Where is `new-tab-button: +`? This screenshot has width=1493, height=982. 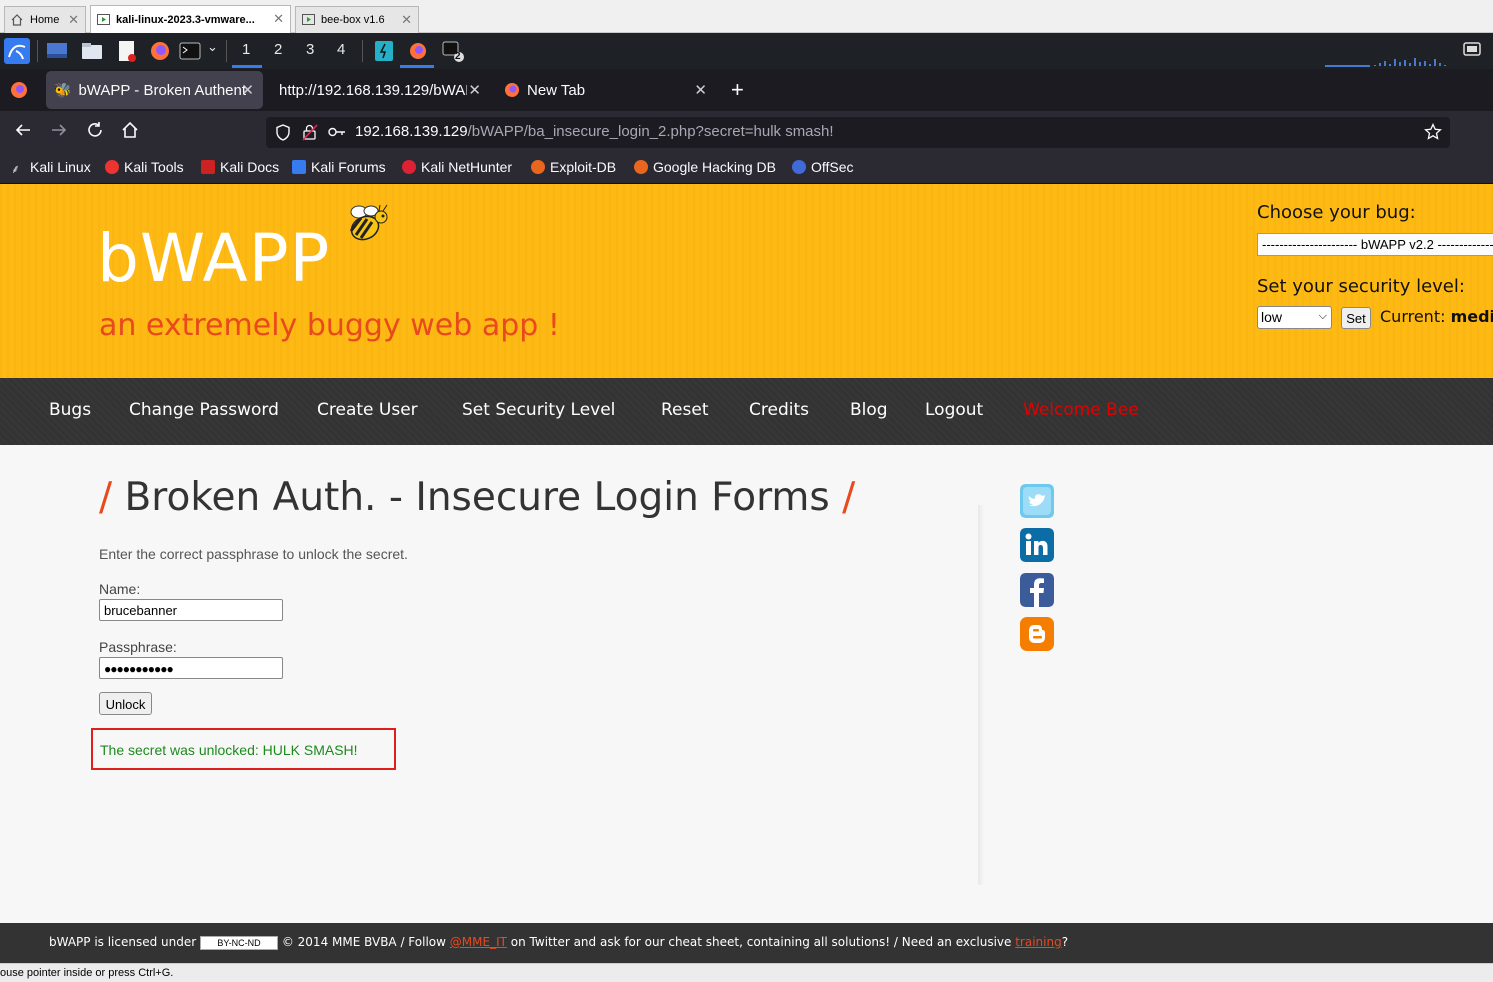
new-tab-button: + is located at coordinates (737, 90).